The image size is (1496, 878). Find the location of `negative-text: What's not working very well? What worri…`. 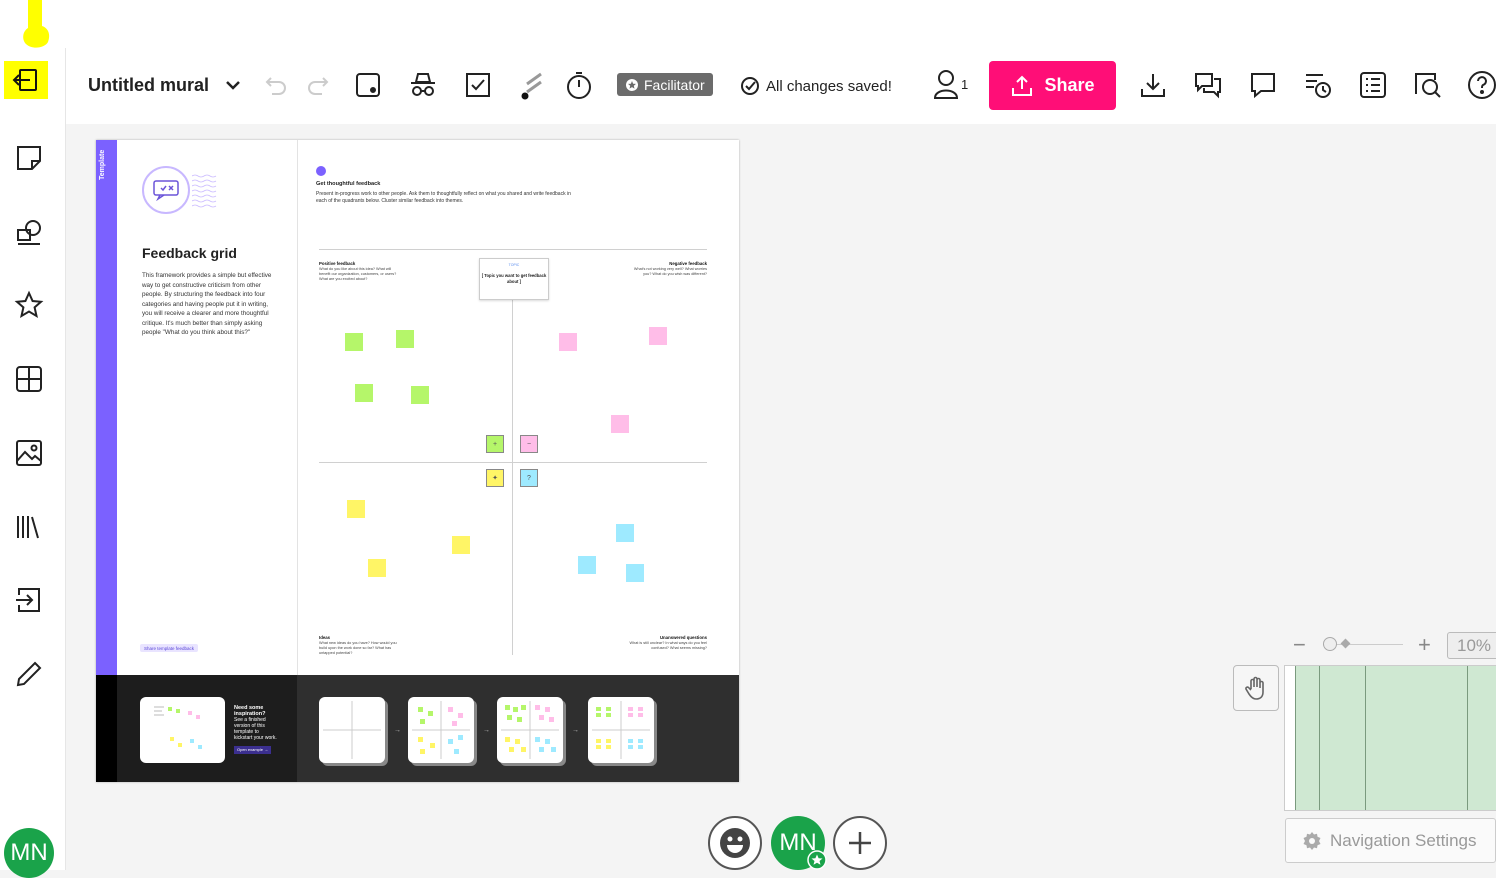

negative-text: What's not working very well? What worri… is located at coordinates (670, 271).